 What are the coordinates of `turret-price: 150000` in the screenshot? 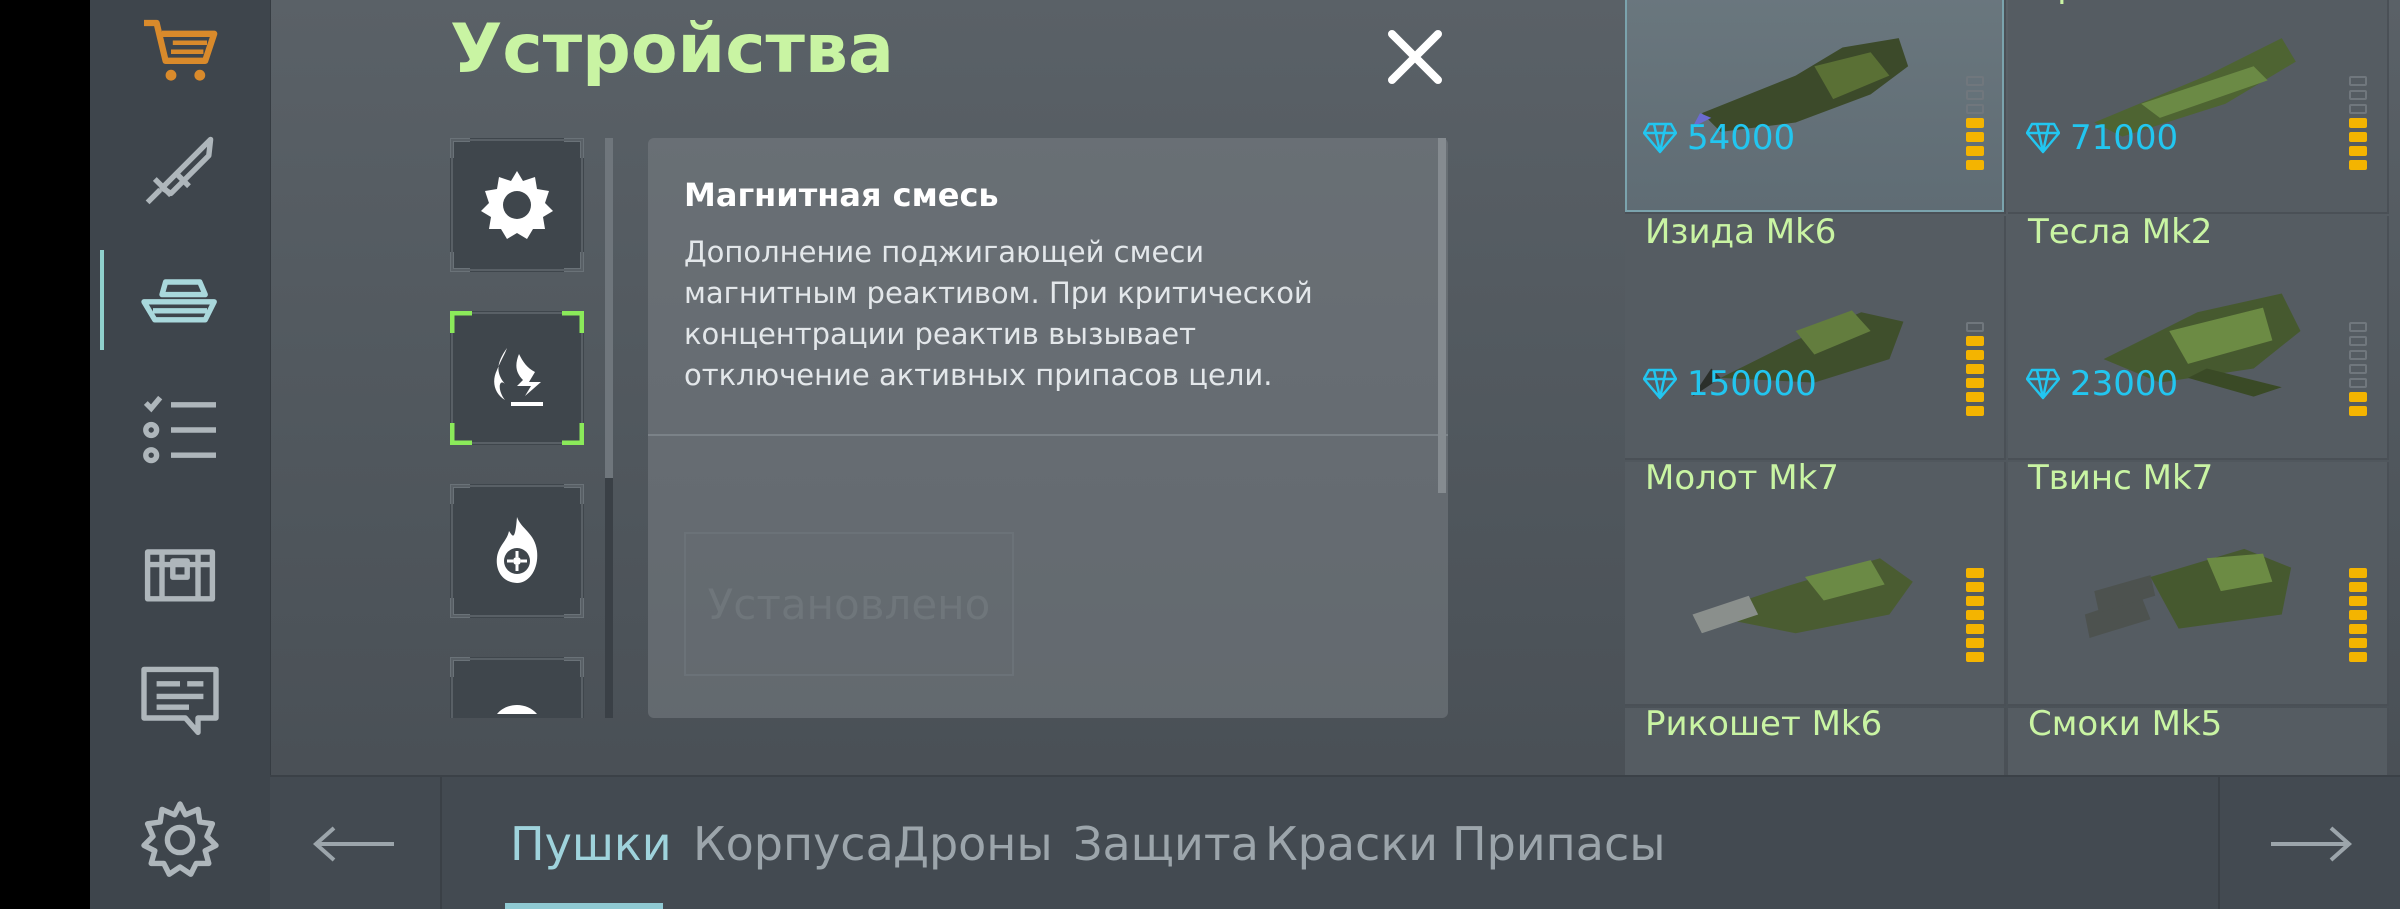 It's located at (1730, 384).